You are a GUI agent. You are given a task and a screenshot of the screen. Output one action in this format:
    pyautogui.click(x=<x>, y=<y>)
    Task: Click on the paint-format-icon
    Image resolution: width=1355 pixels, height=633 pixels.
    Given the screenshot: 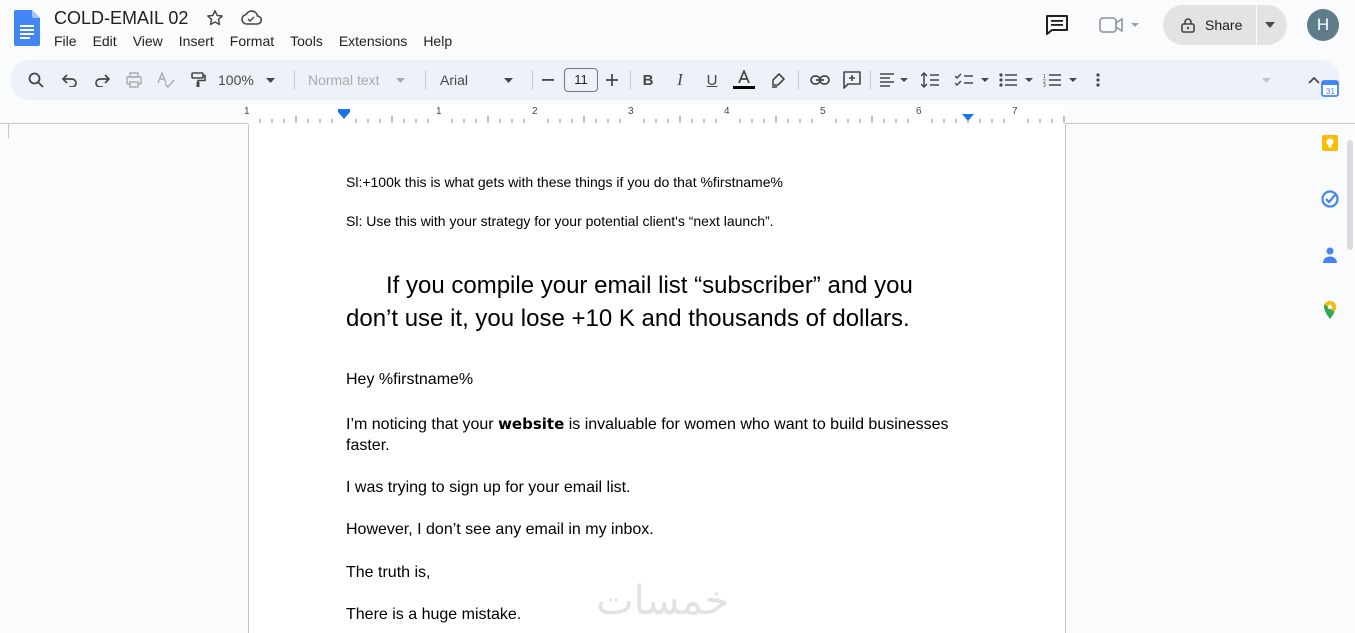 What is the action you would take?
    pyautogui.click(x=198, y=80)
    